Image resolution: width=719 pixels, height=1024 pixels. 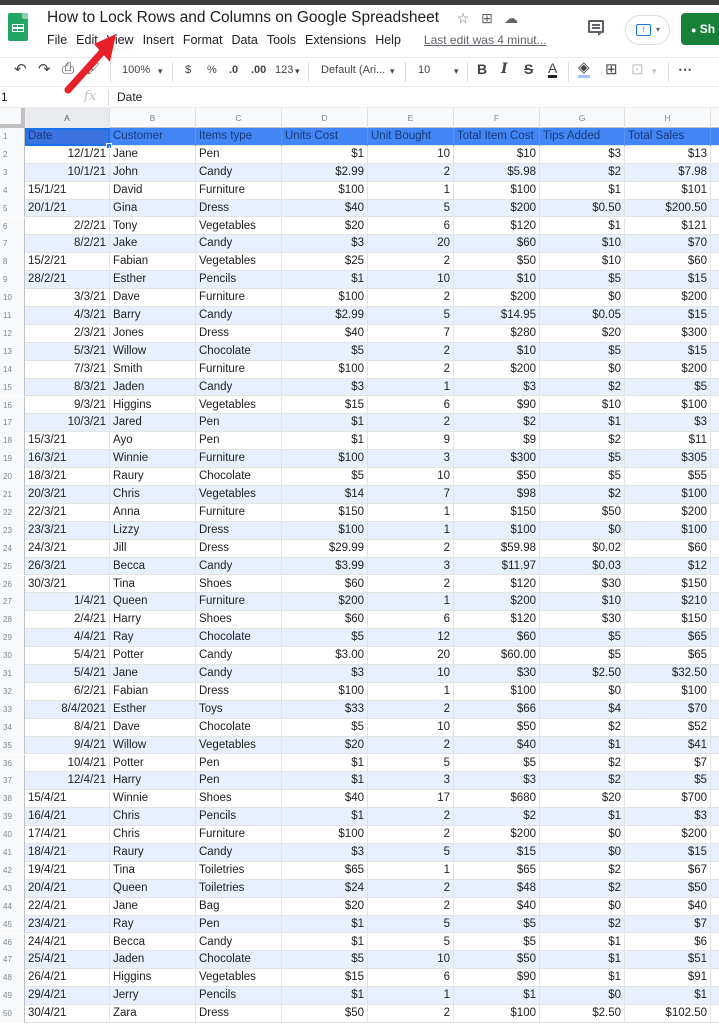 What do you see at coordinates (411, 799) in the screenshot?
I see `unit-bought-cell: 17` at bounding box center [411, 799].